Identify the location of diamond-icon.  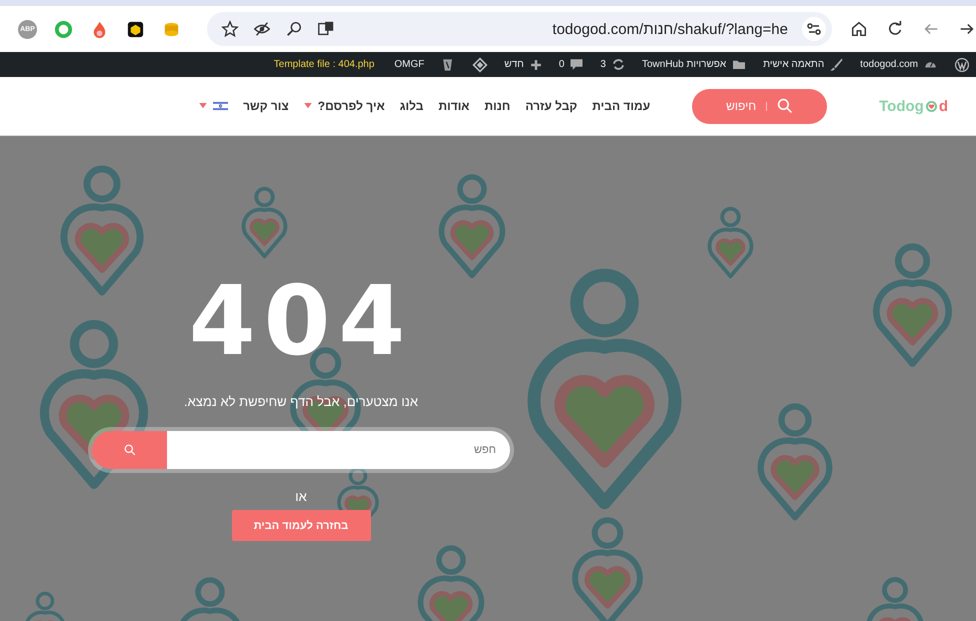
(480, 64).